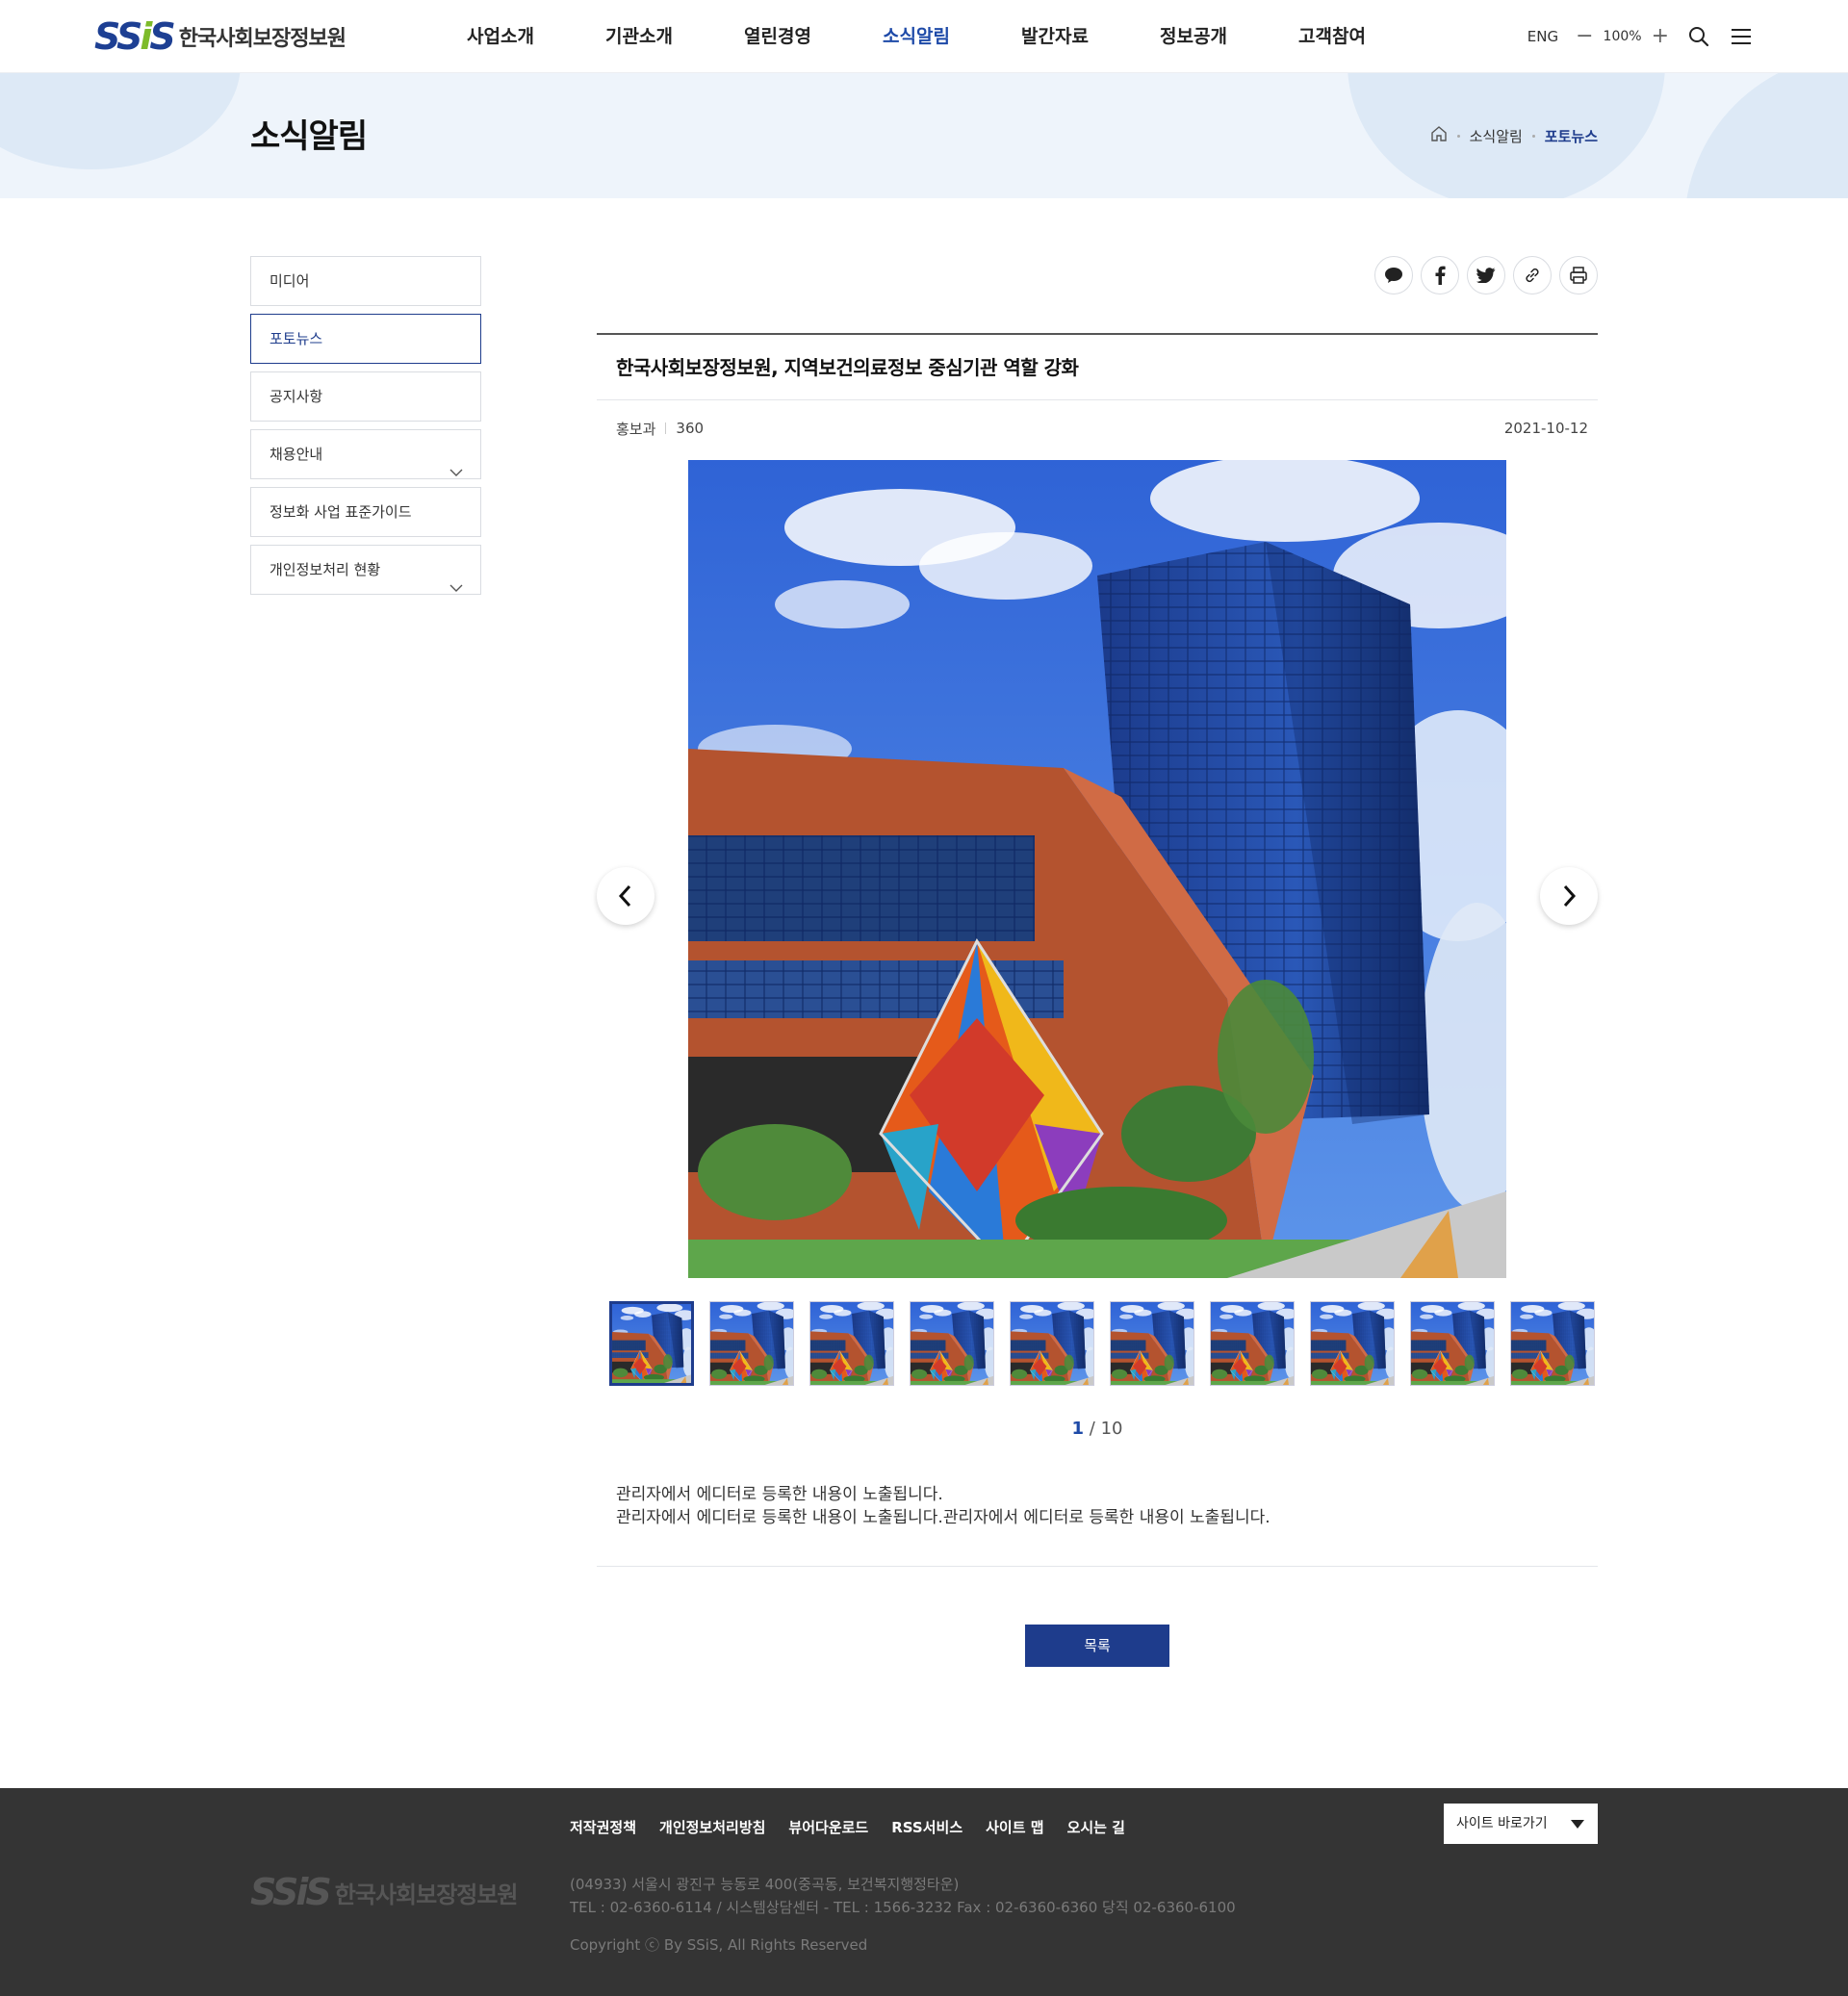  Describe the element at coordinates (765, 1884) in the screenshot. I see `footer-address: (04933) 서울시 광진구 능동로 400(중곡동, 보건복지행정타운)` at that location.